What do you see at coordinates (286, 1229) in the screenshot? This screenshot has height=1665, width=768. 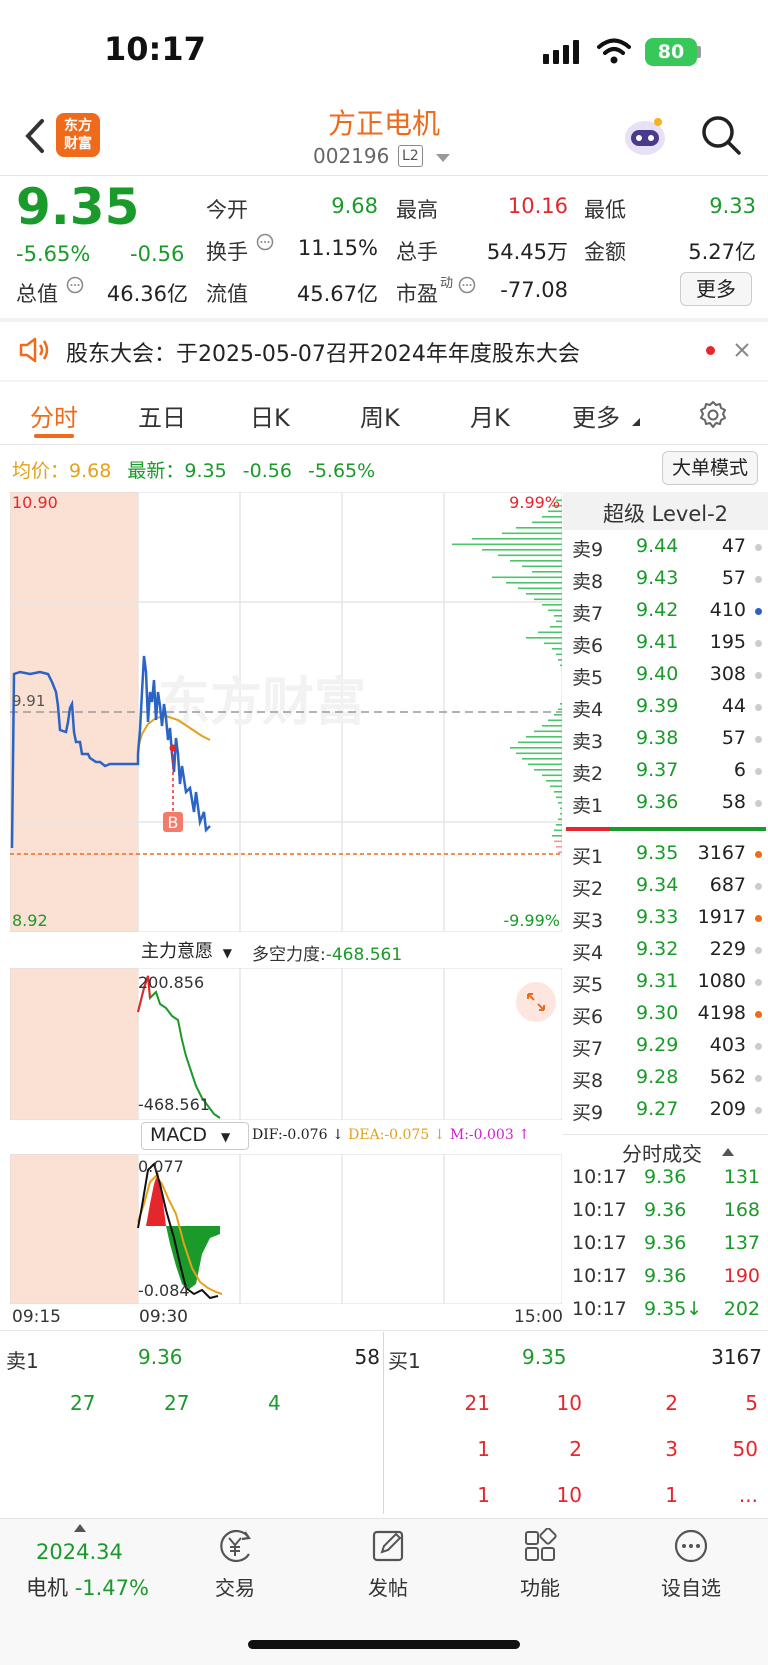 I see `macd-chart: 0.077 -0.084` at bounding box center [286, 1229].